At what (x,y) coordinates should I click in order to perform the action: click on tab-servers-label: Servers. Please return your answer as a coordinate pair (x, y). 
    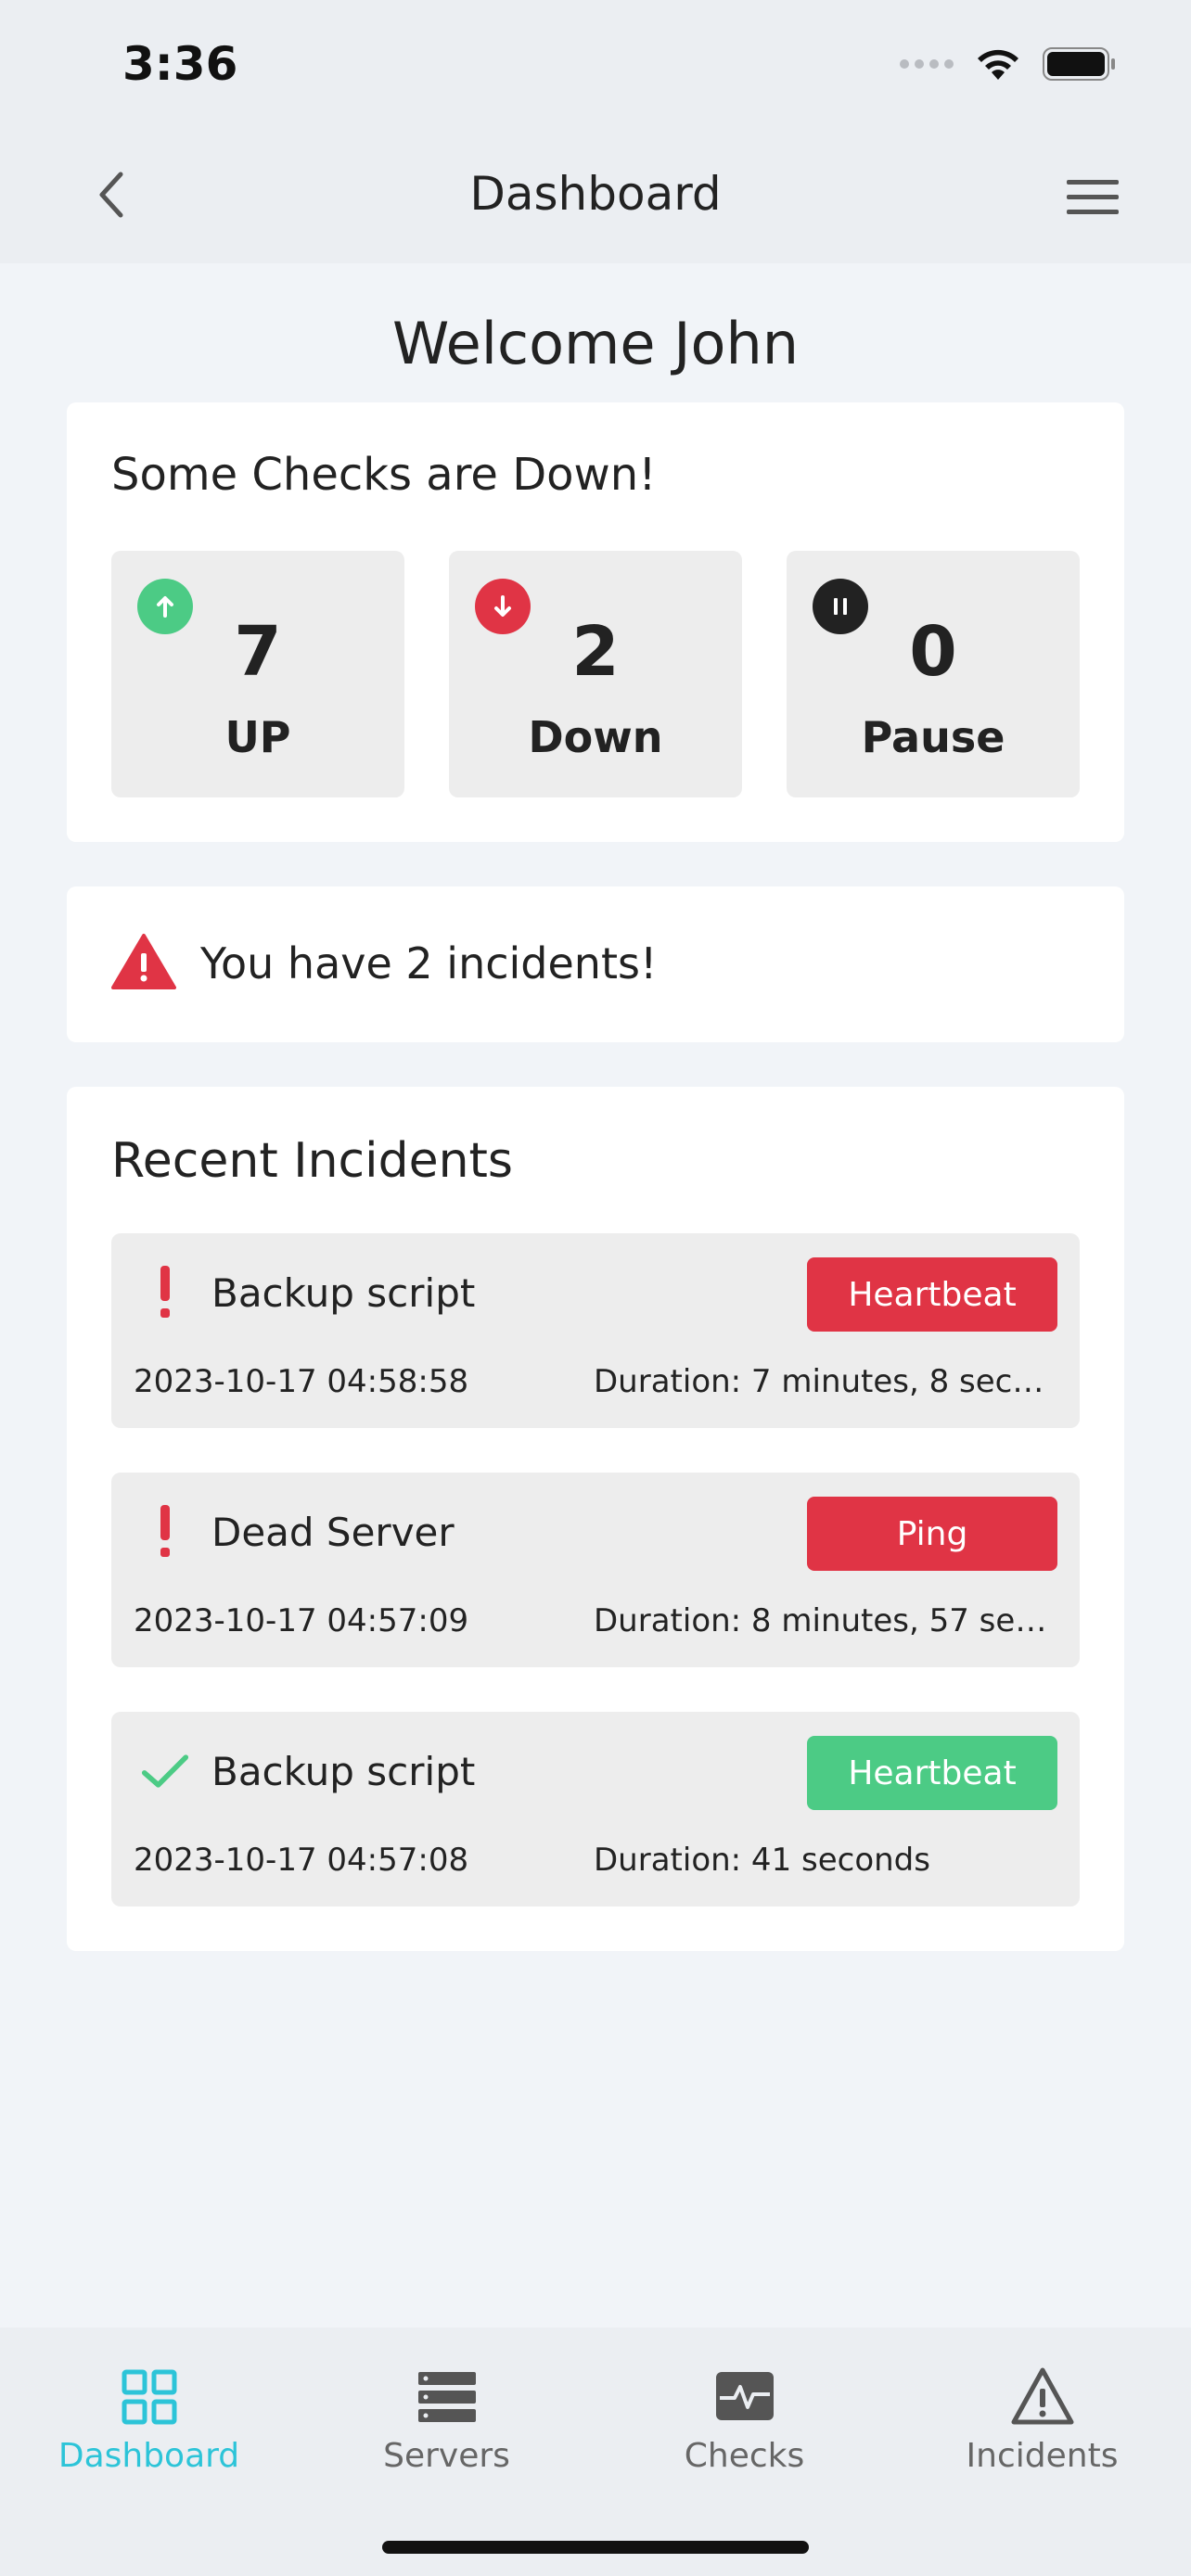
    Looking at the image, I should click on (446, 2456).